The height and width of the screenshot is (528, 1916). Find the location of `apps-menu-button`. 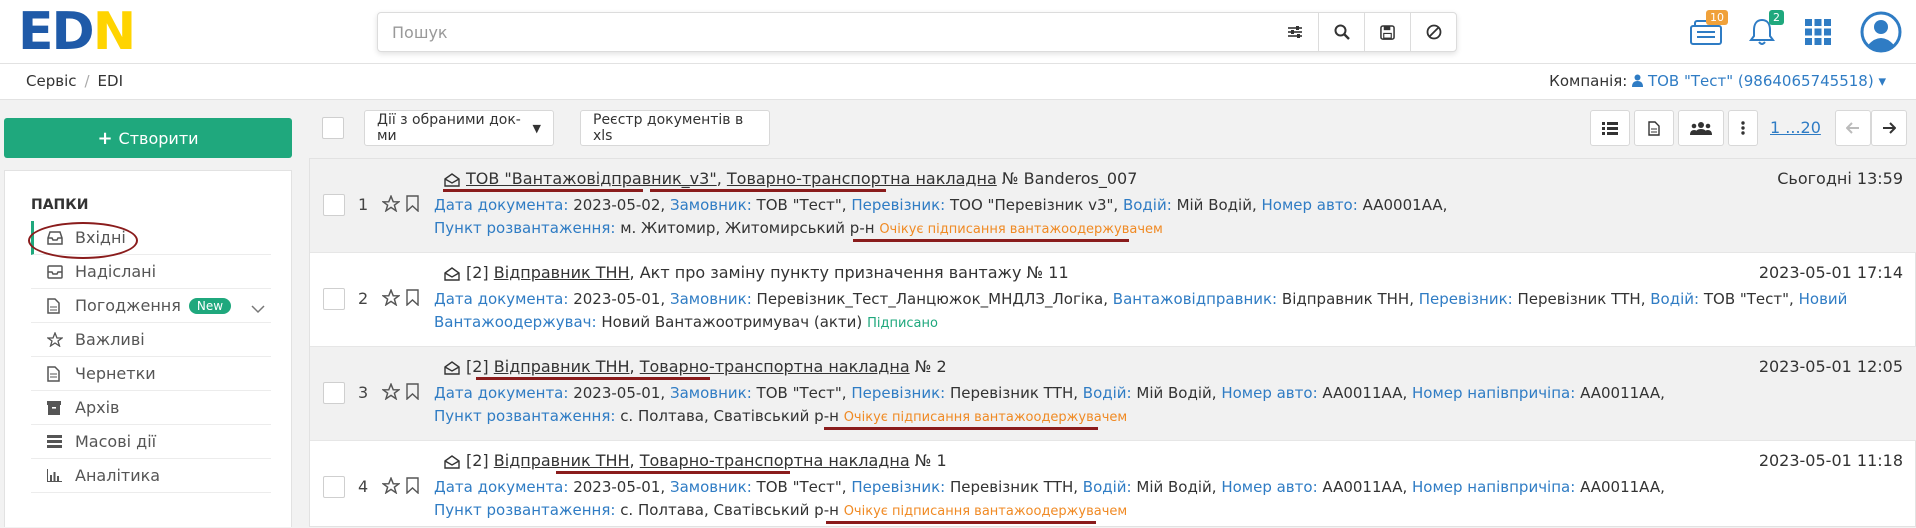

apps-menu-button is located at coordinates (1818, 32).